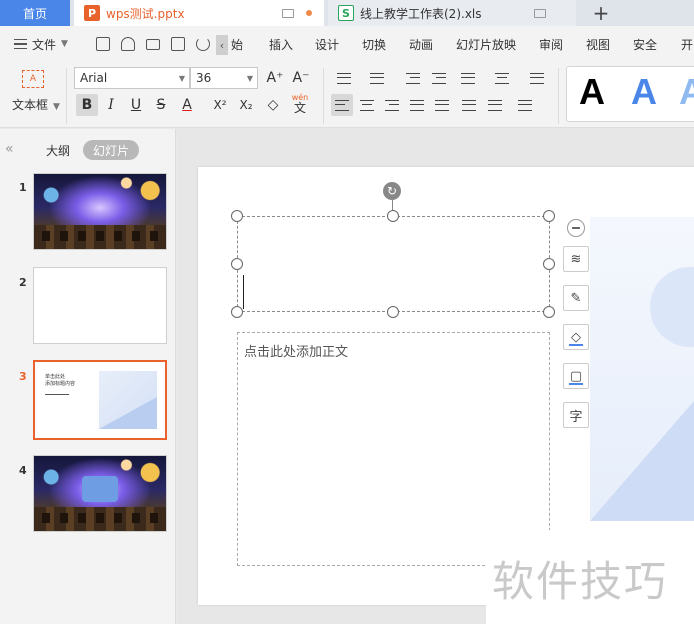 This screenshot has height=624, width=694. Describe the element at coordinates (87, 105) in the screenshot. I see `bold-button: B` at that location.